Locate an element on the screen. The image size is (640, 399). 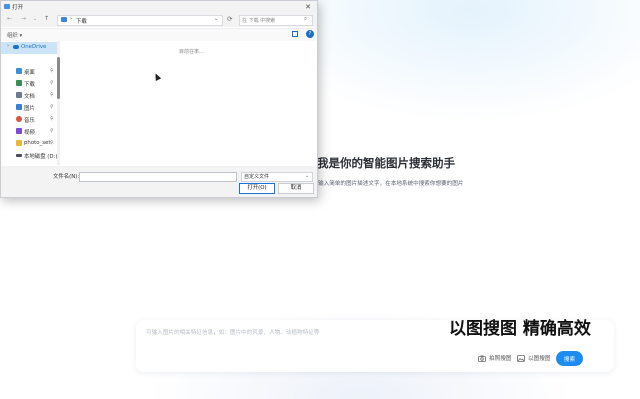
expand-chevron-icon: › is located at coordinates (8, 46).